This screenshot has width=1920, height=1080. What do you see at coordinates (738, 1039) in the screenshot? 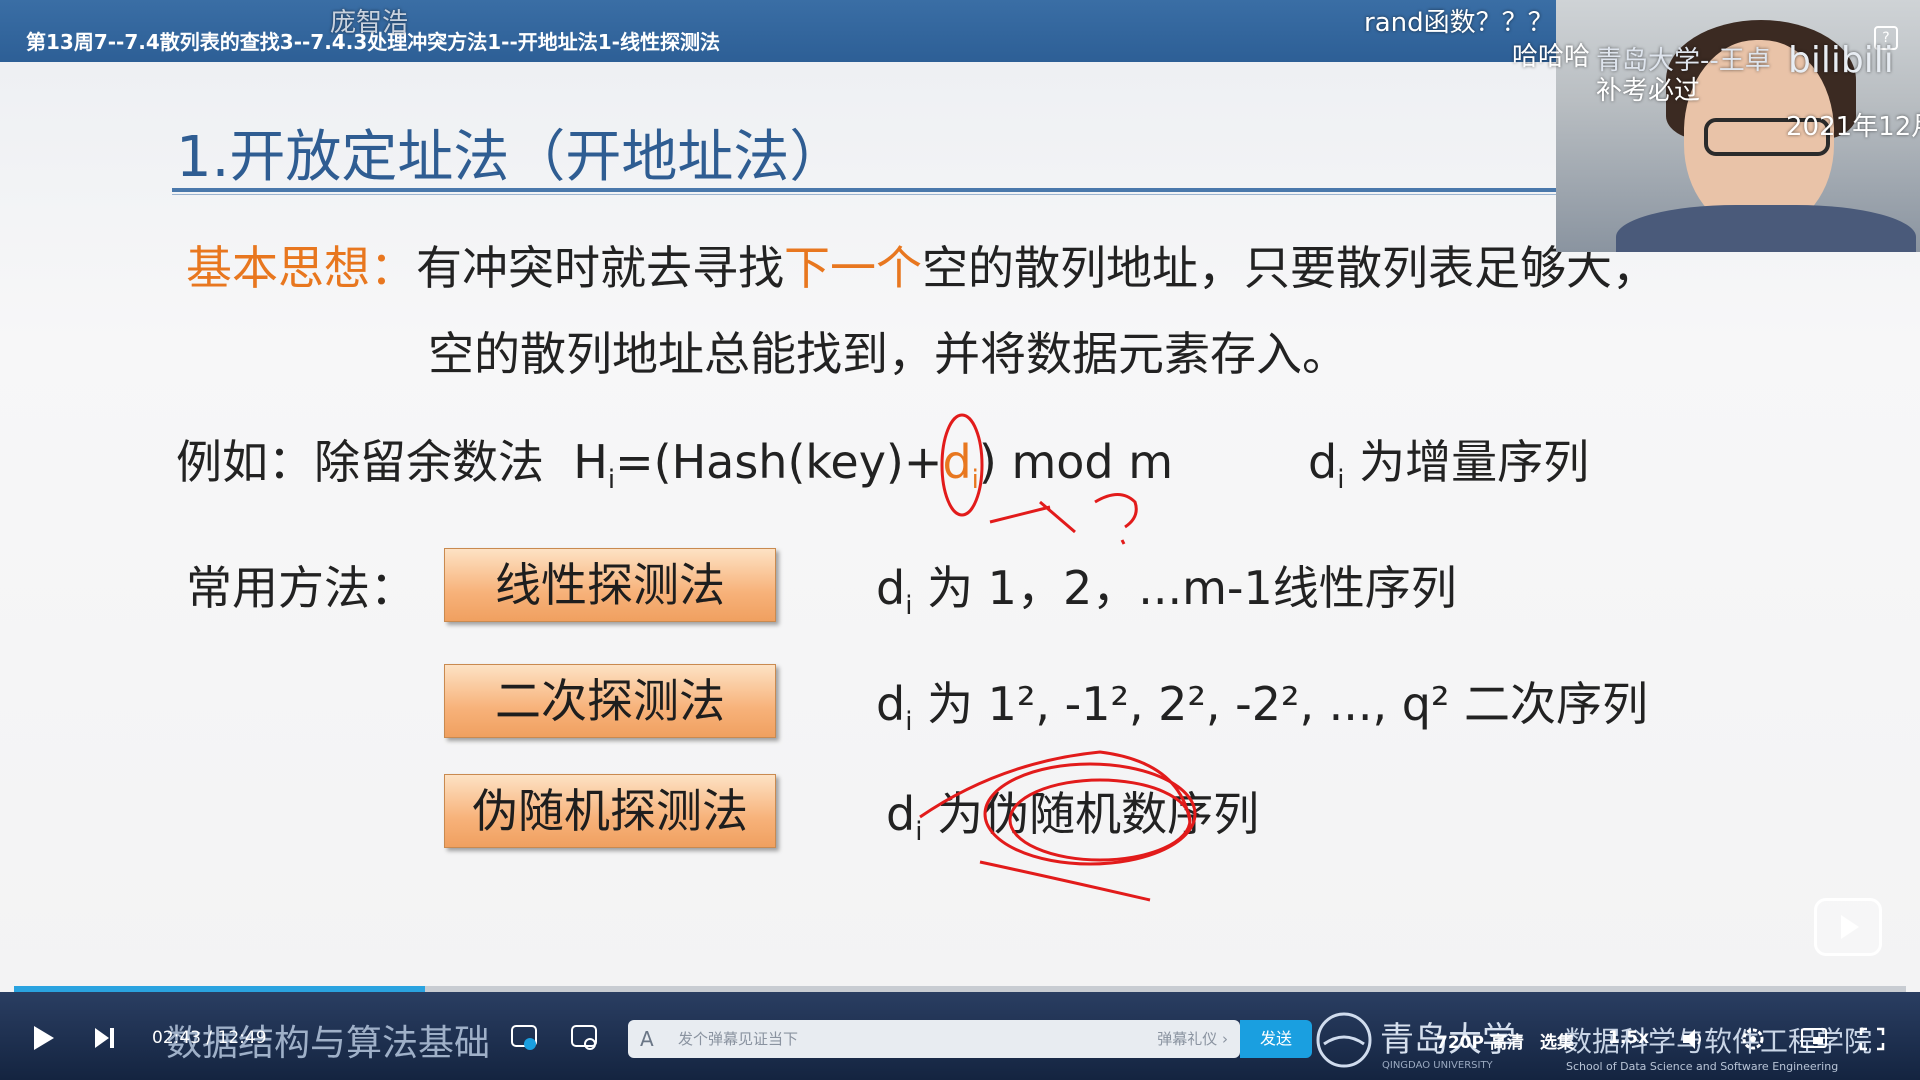
I see `danmaku-placeholder: 发个弹幕见证当下` at bounding box center [738, 1039].